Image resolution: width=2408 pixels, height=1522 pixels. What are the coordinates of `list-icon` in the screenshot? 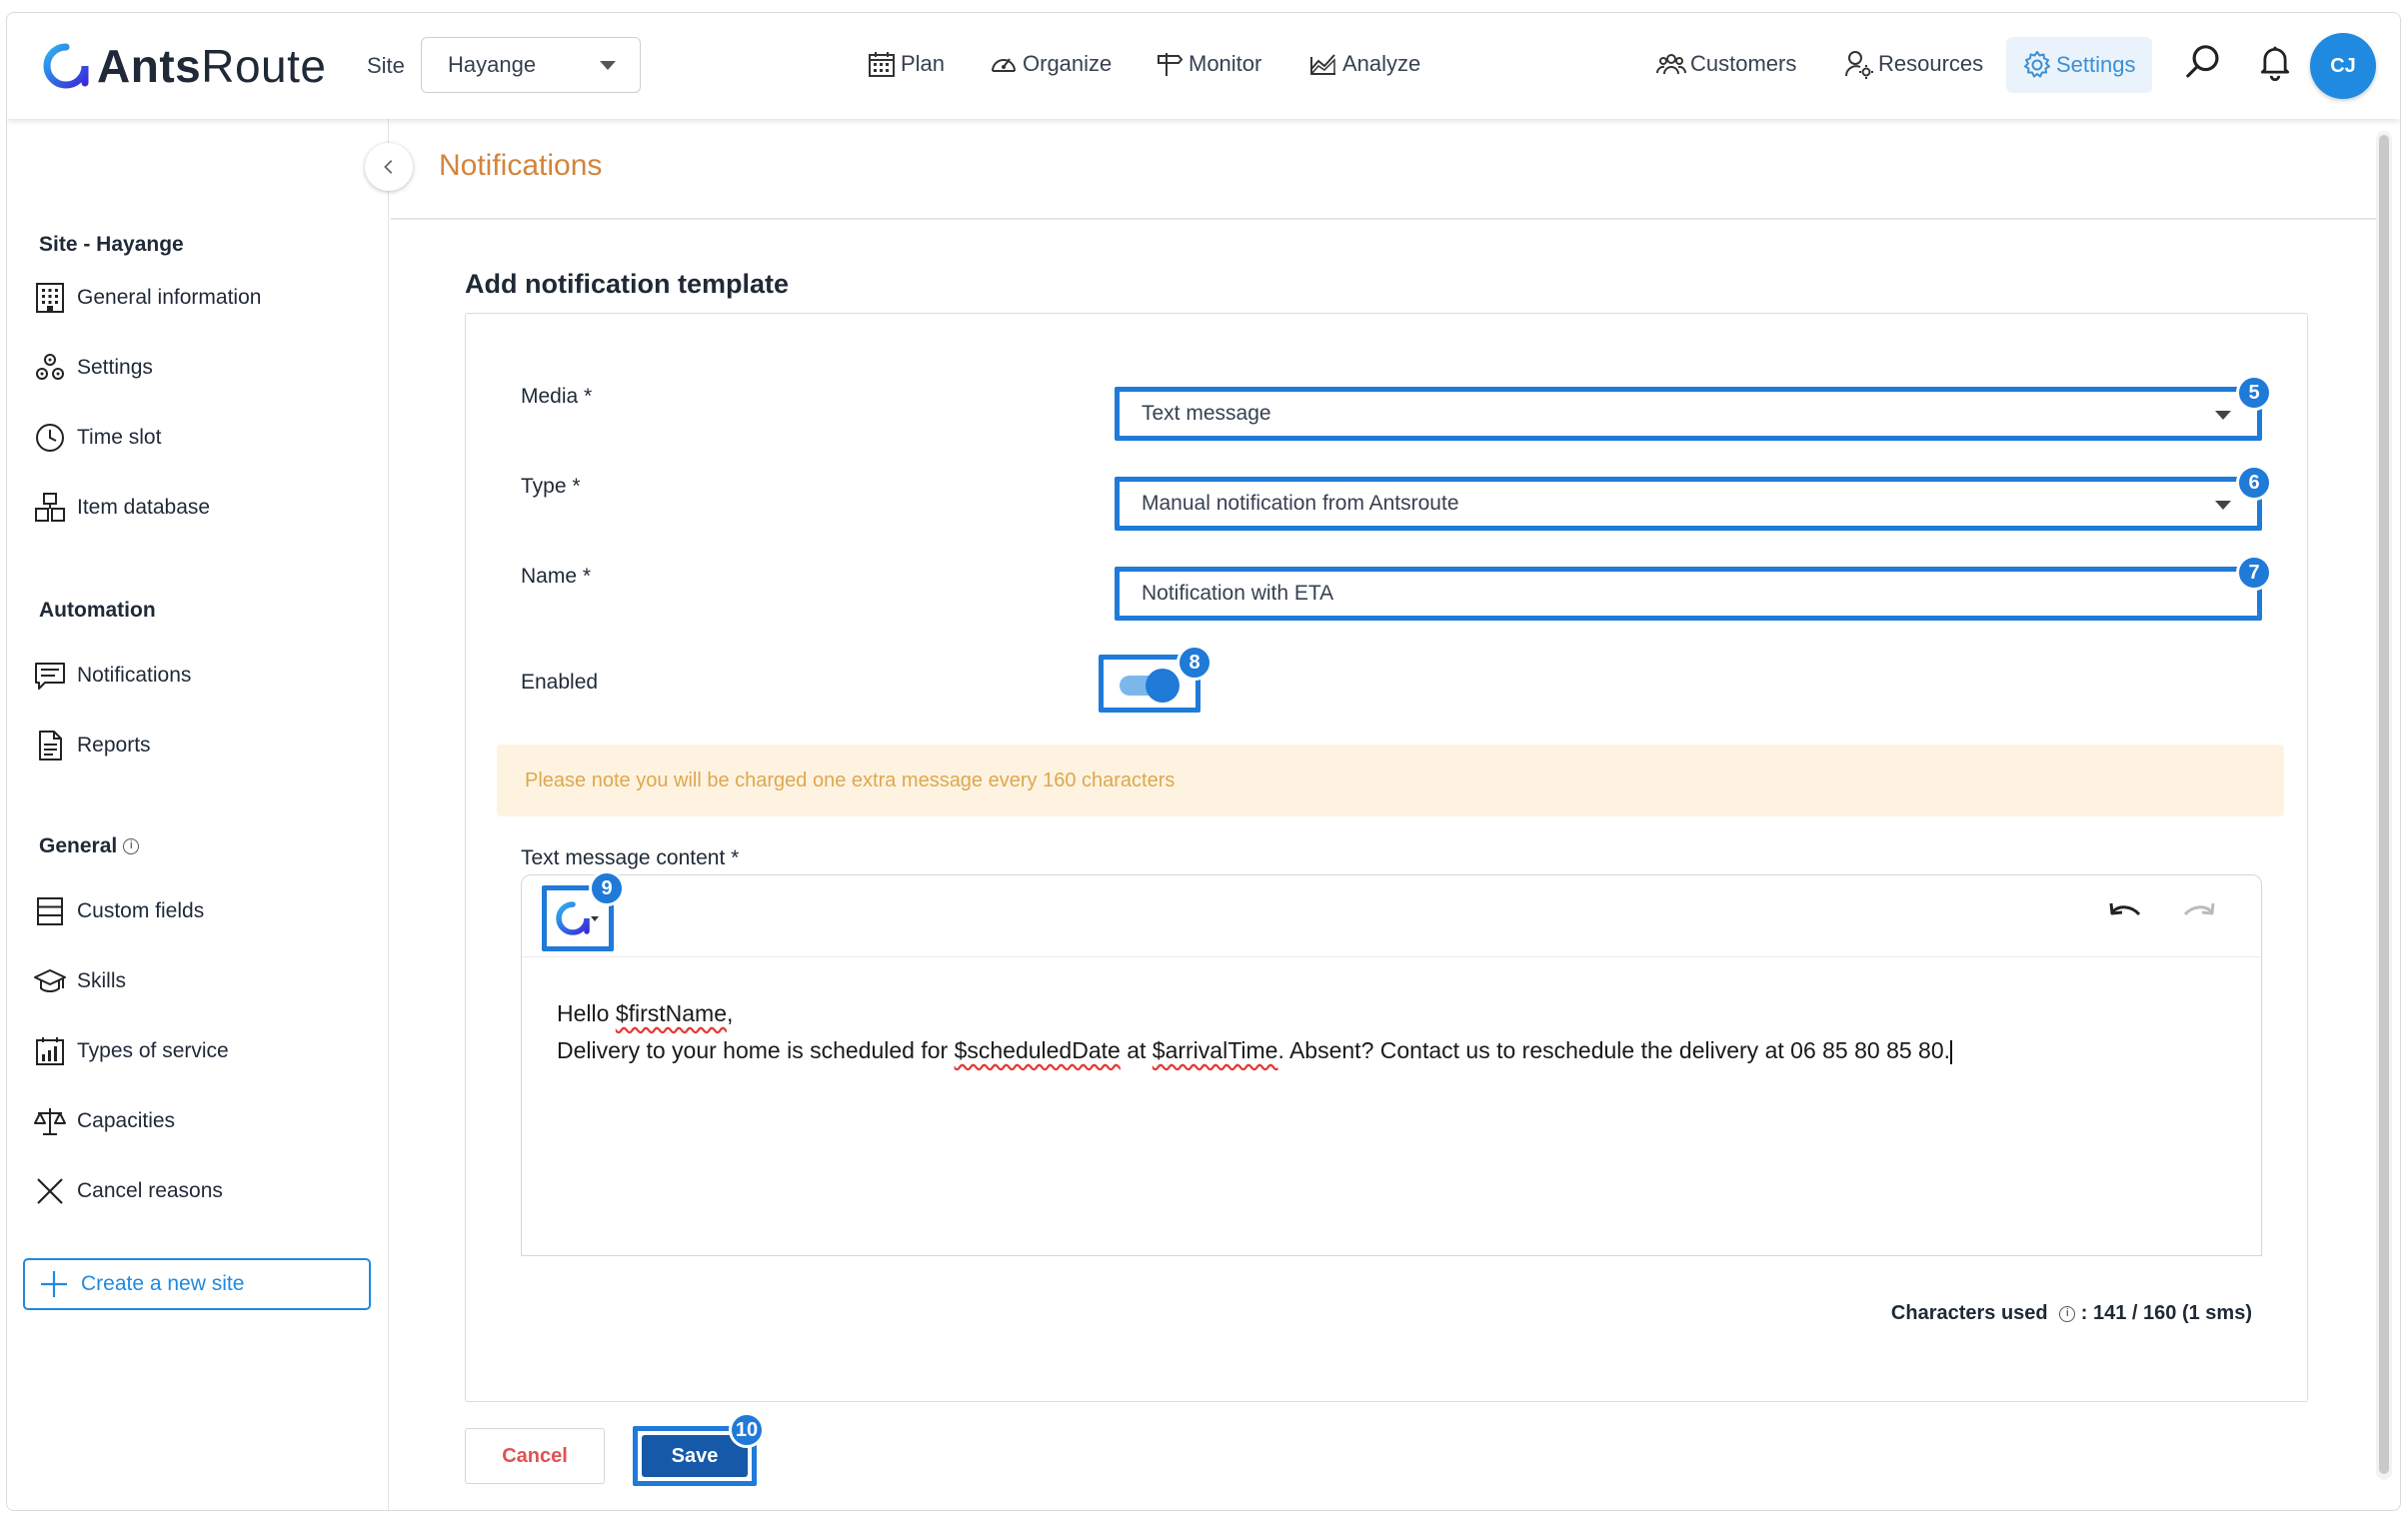 It's located at (50, 911).